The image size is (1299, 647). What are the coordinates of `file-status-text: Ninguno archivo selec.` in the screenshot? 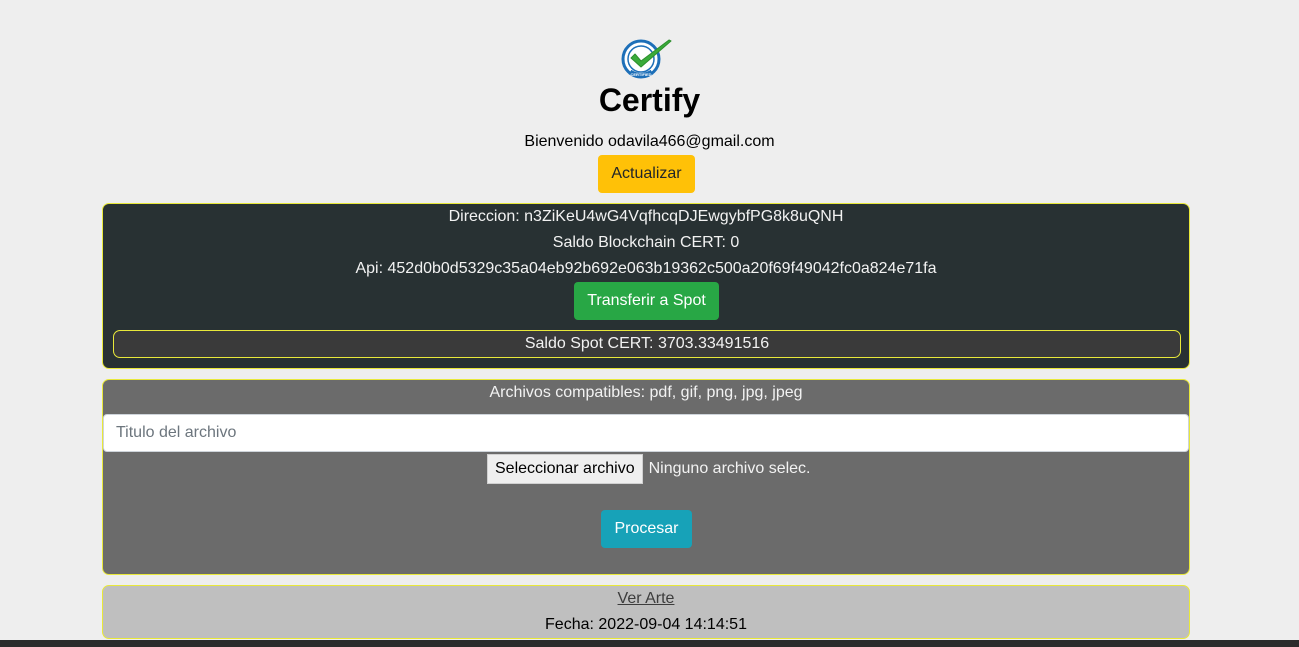 It's located at (729, 468).